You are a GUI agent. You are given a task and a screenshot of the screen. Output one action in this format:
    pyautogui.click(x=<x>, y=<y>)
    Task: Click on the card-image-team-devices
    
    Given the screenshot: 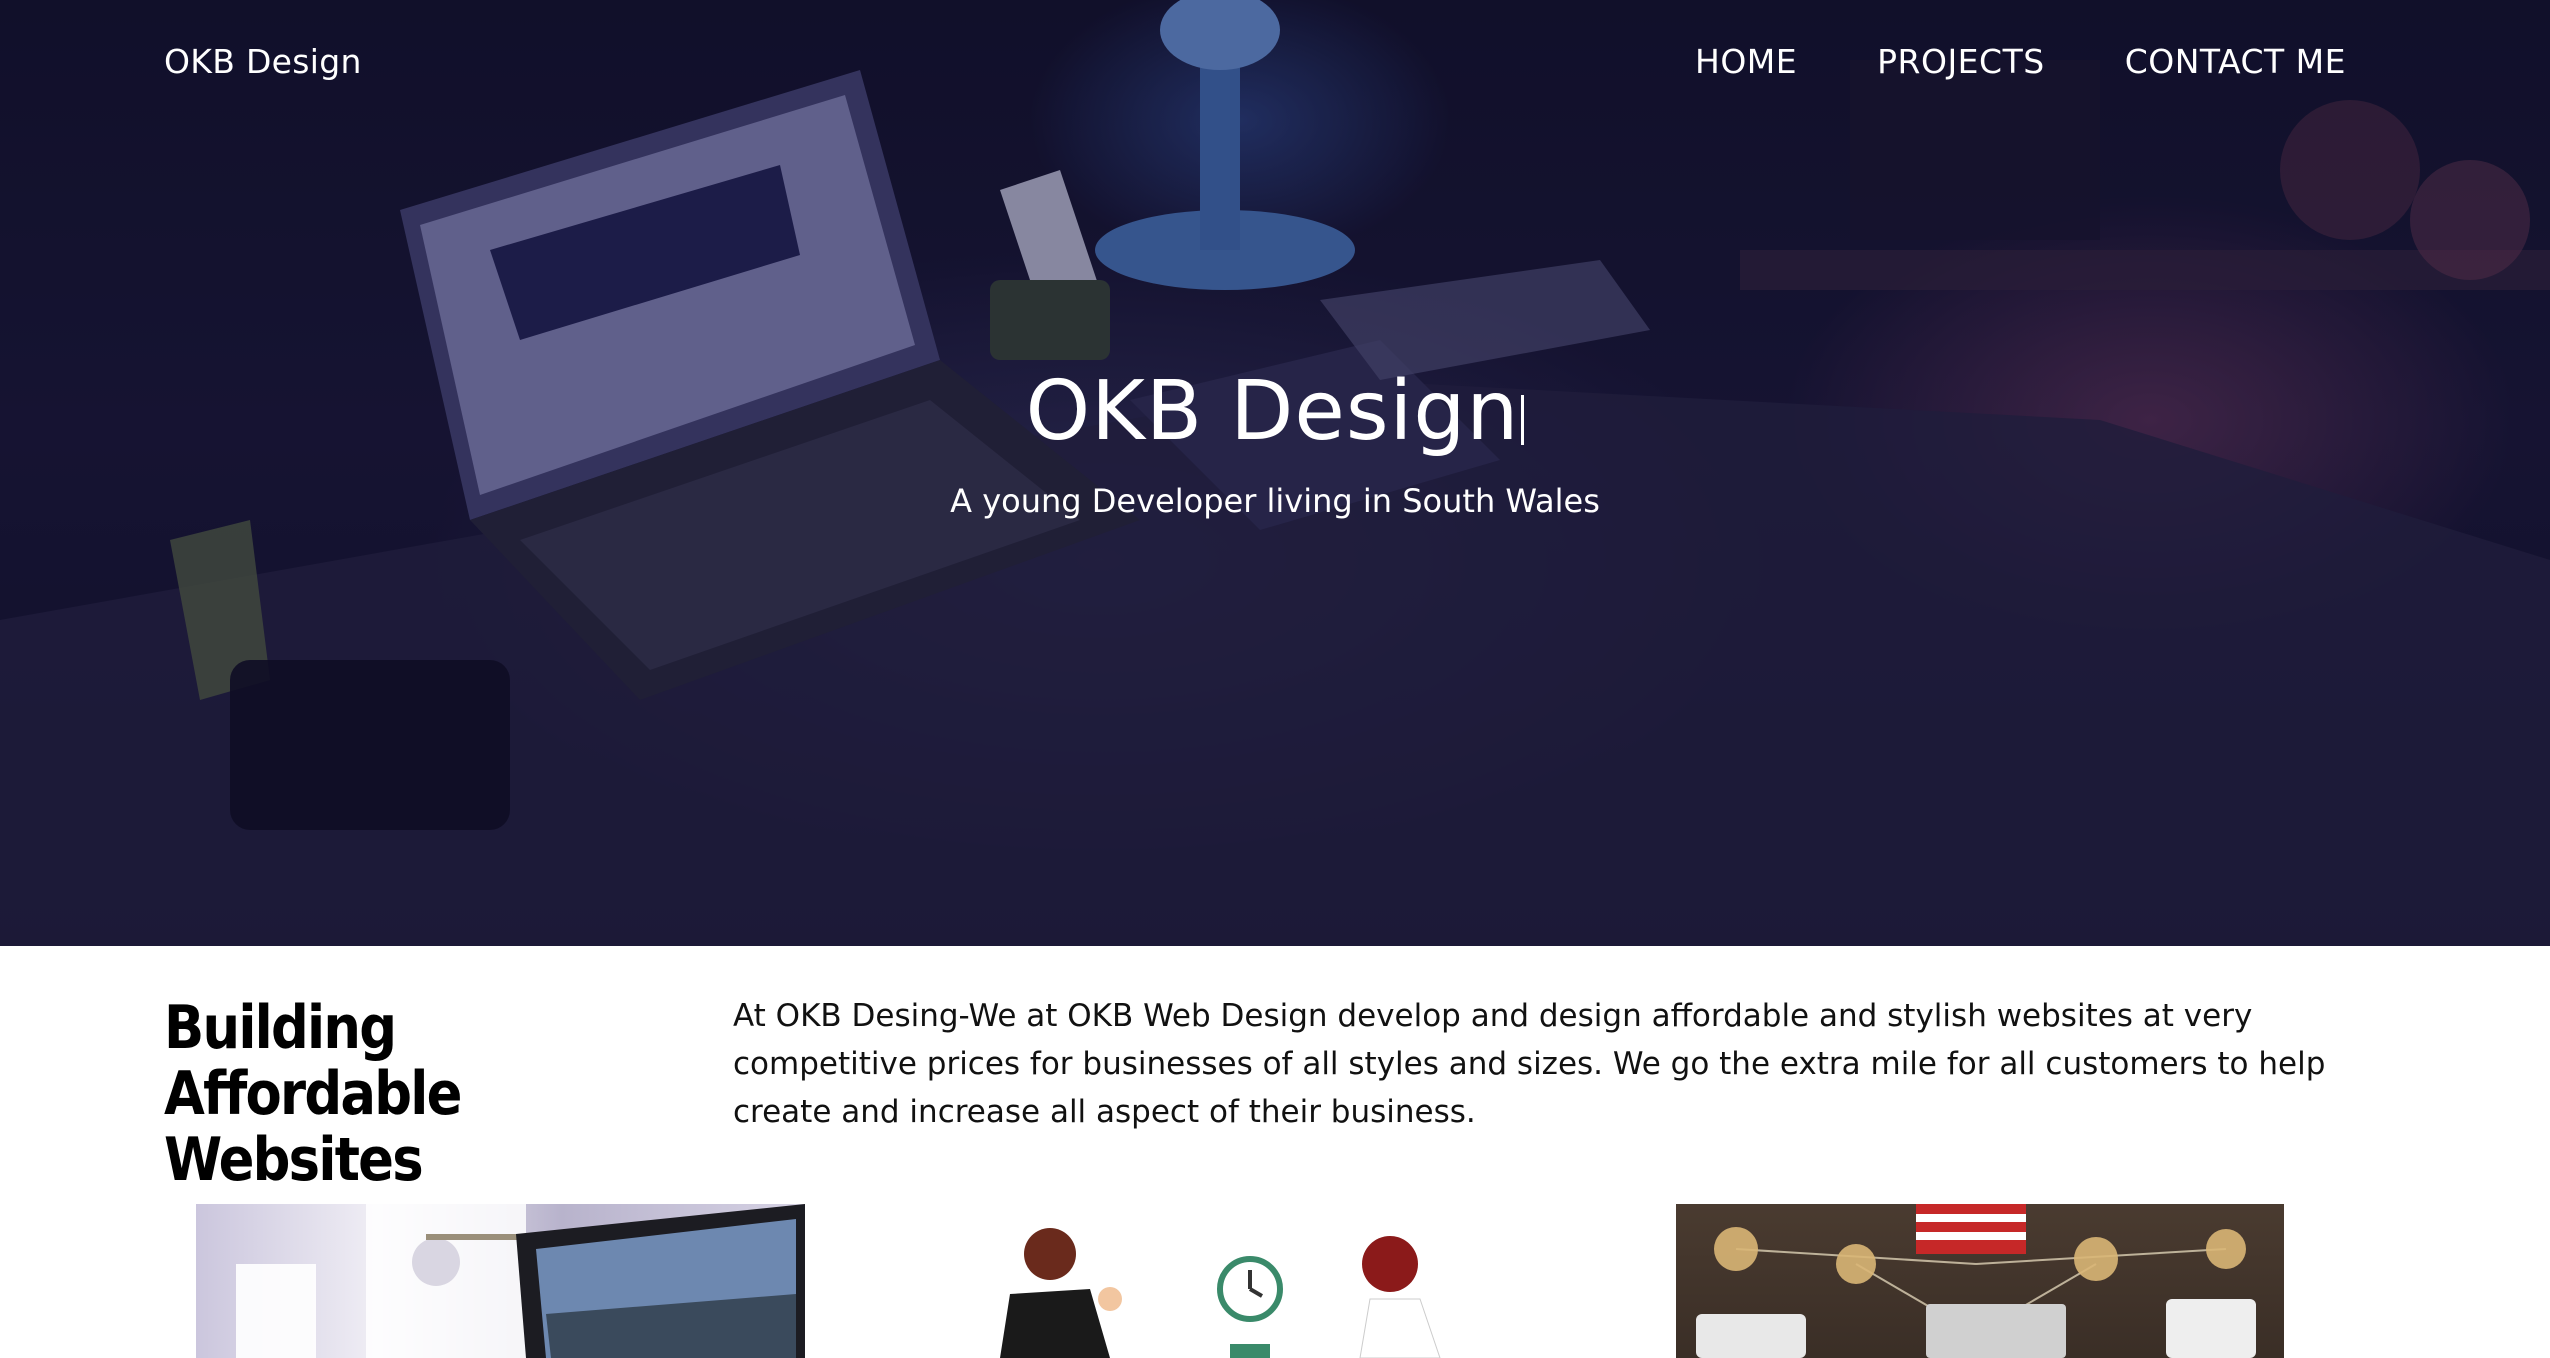 What is the action you would take?
    pyautogui.click(x=1980, y=1281)
    